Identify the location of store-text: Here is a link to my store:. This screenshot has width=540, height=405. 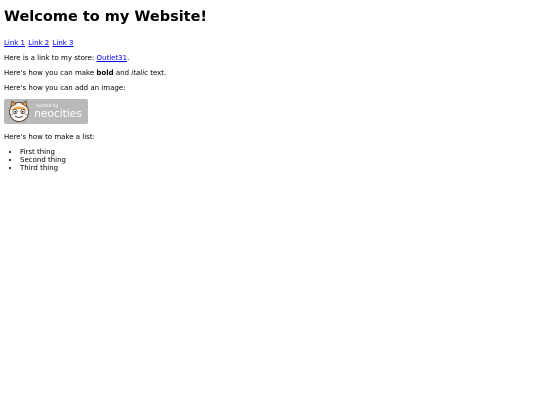
(50, 58).